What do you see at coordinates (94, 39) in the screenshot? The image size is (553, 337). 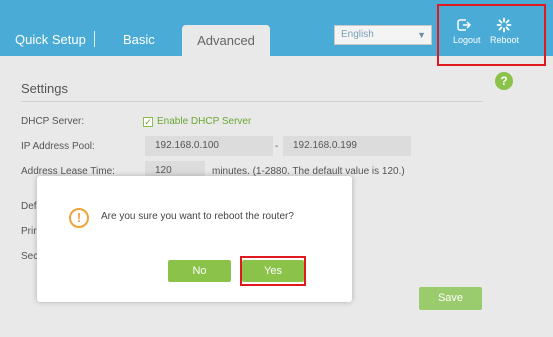 I see `tab-divider` at bounding box center [94, 39].